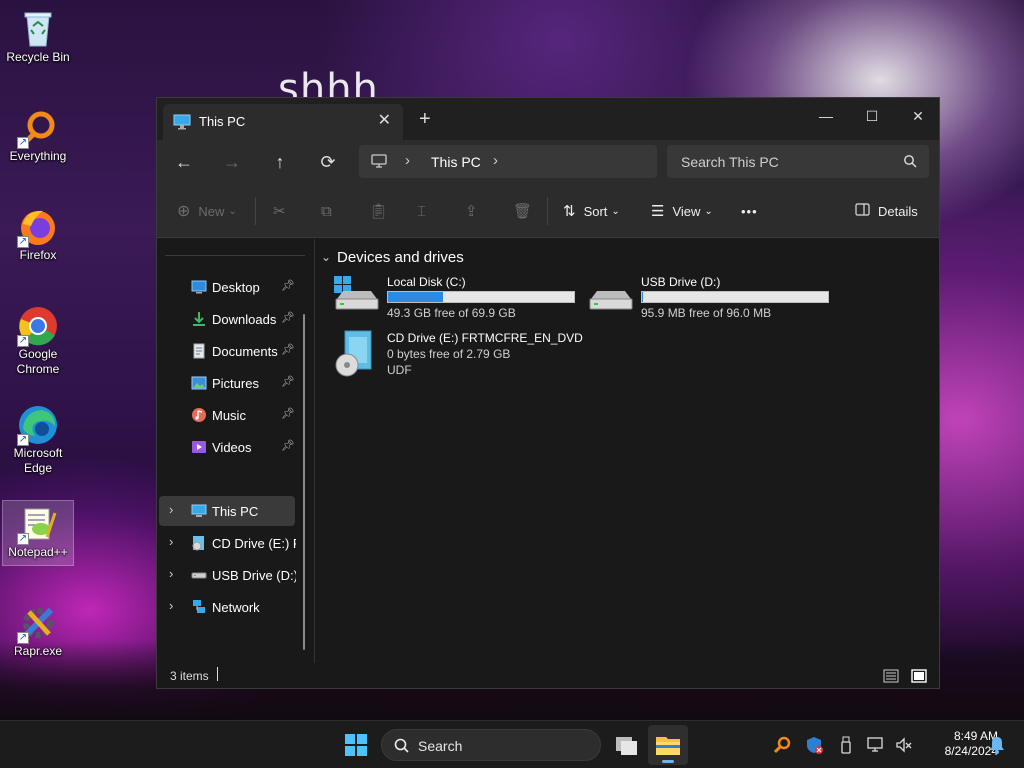 The width and height of the screenshot is (1024, 768). I want to click on refresh-button: ⟳, so click(328, 162).